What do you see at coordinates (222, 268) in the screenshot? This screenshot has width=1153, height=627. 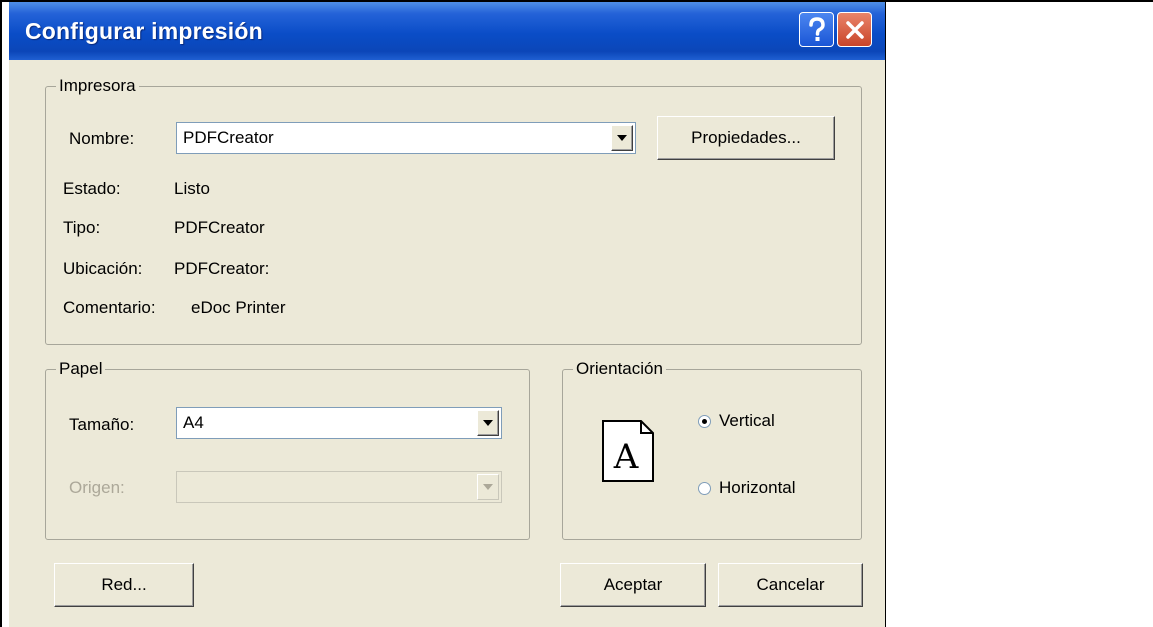 I see `location-value: PDFCreator:` at bounding box center [222, 268].